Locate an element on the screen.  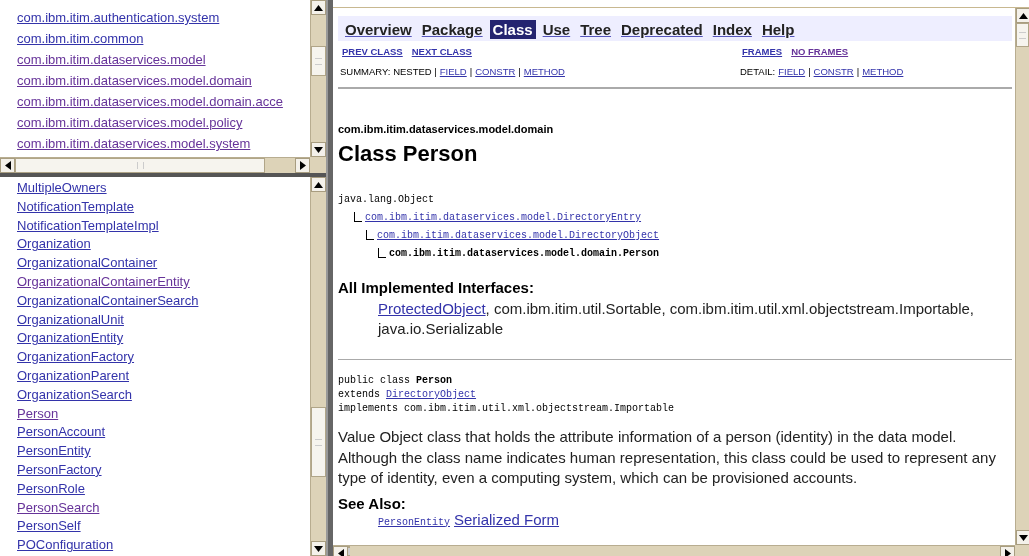
class-link: OrganizationalContainerSearch is located at coordinates (108, 301).